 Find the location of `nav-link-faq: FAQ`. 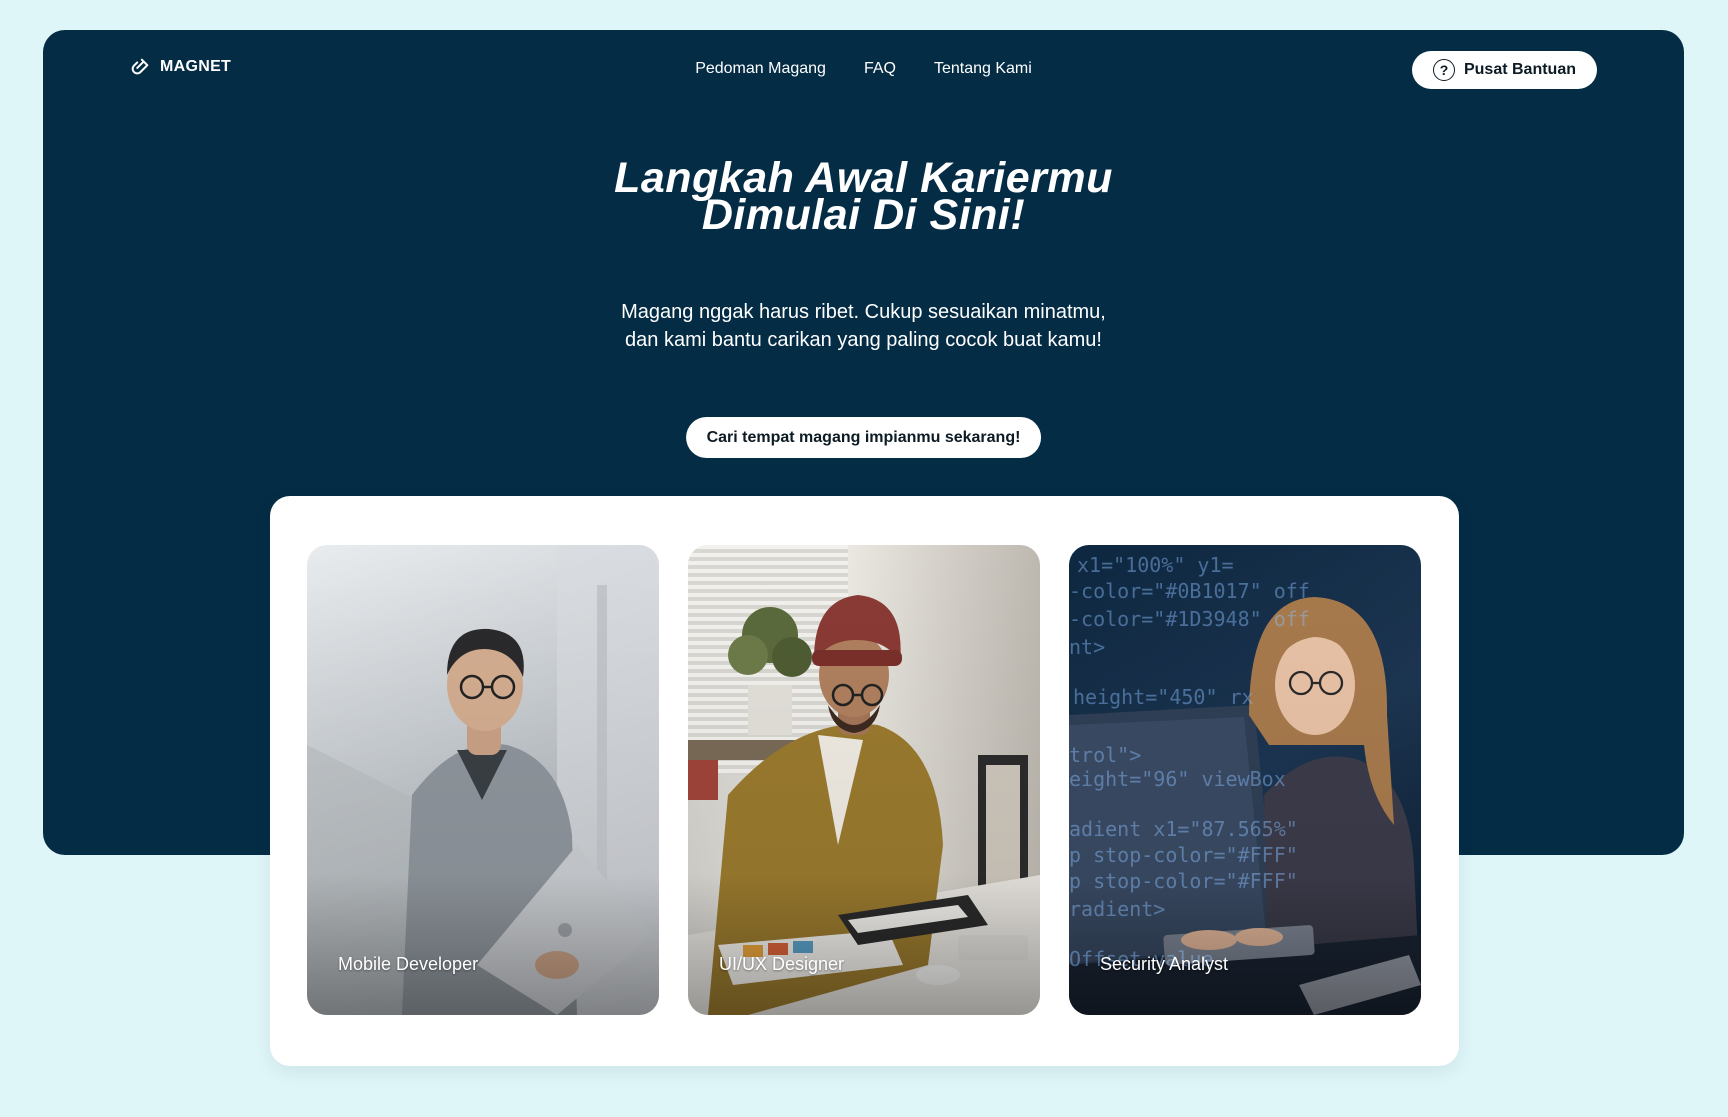

nav-link-faq: FAQ is located at coordinates (880, 69).